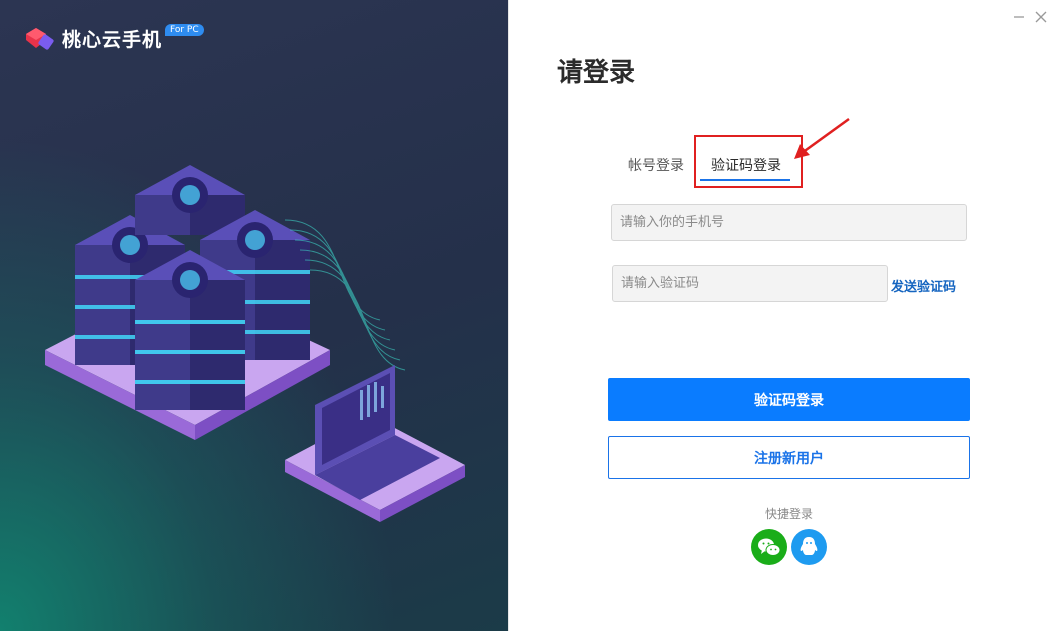  What do you see at coordinates (1041, 17) in the screenshot?
I see `close-icon` at bounding box center [1041, 17].